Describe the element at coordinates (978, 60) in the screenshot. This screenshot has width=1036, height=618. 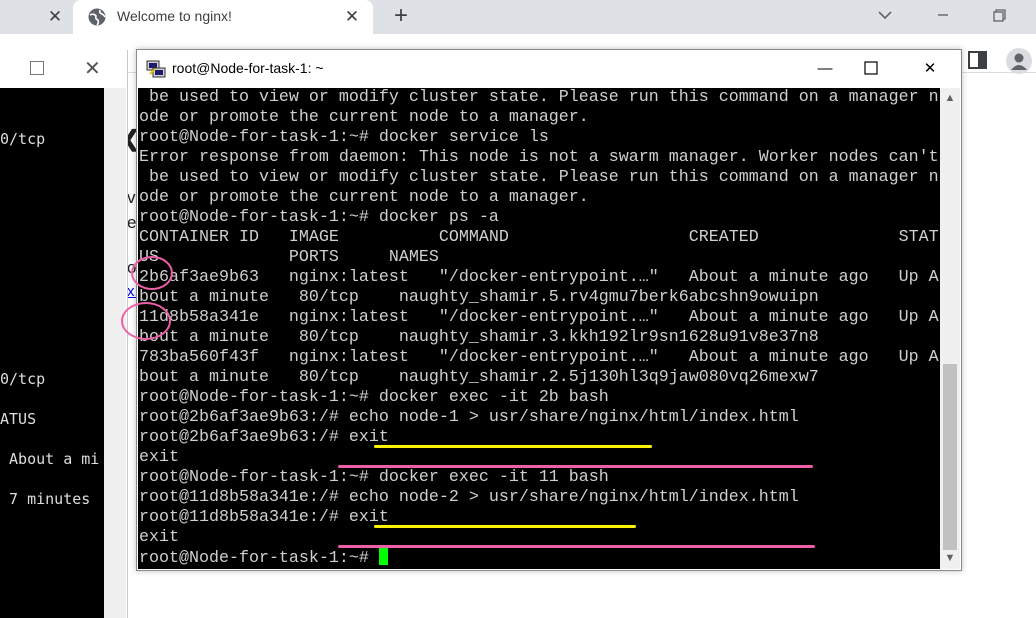
I see `side-panel-icon` at that location.